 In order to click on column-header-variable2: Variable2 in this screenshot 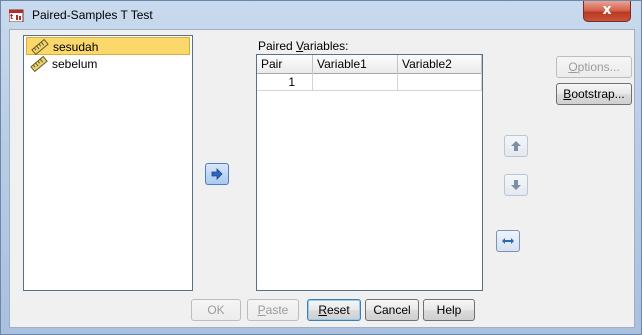, I will do `click(440, 64)`.